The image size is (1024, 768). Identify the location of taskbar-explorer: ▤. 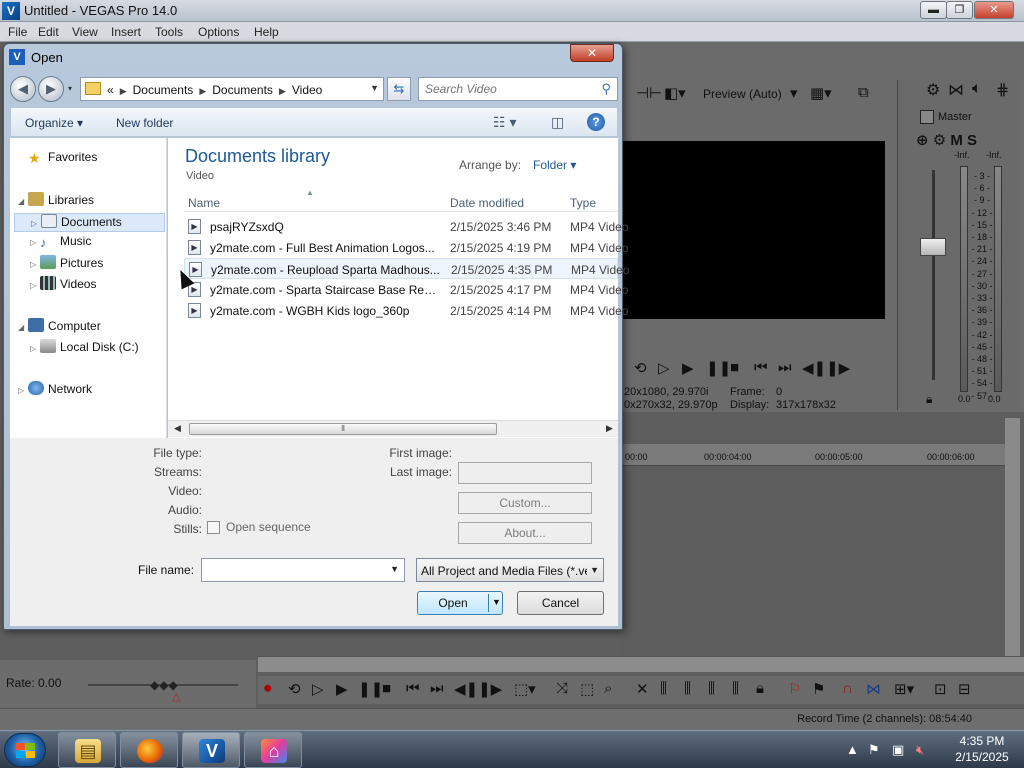
(87, 750).